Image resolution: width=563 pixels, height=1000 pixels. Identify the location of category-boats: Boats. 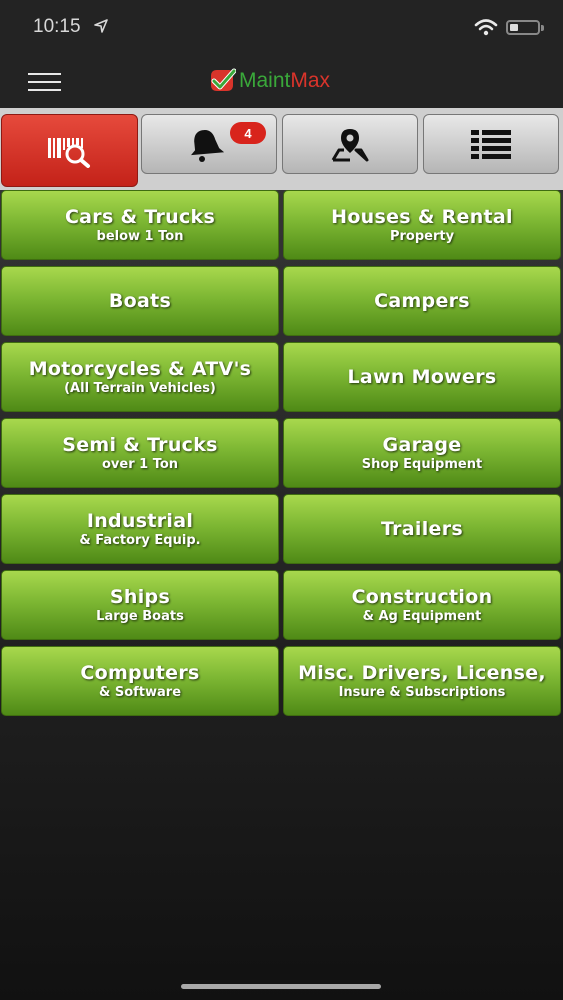
(140, 301).